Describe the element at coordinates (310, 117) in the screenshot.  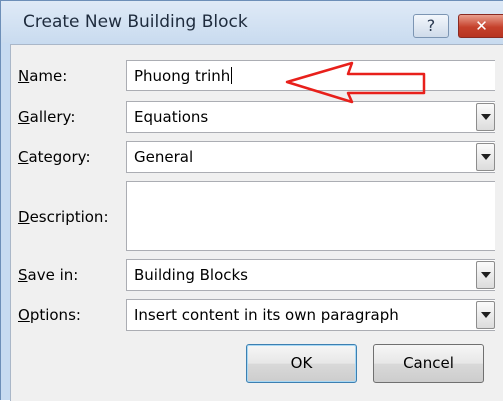
I see `gallery-select: Equations` at that location.